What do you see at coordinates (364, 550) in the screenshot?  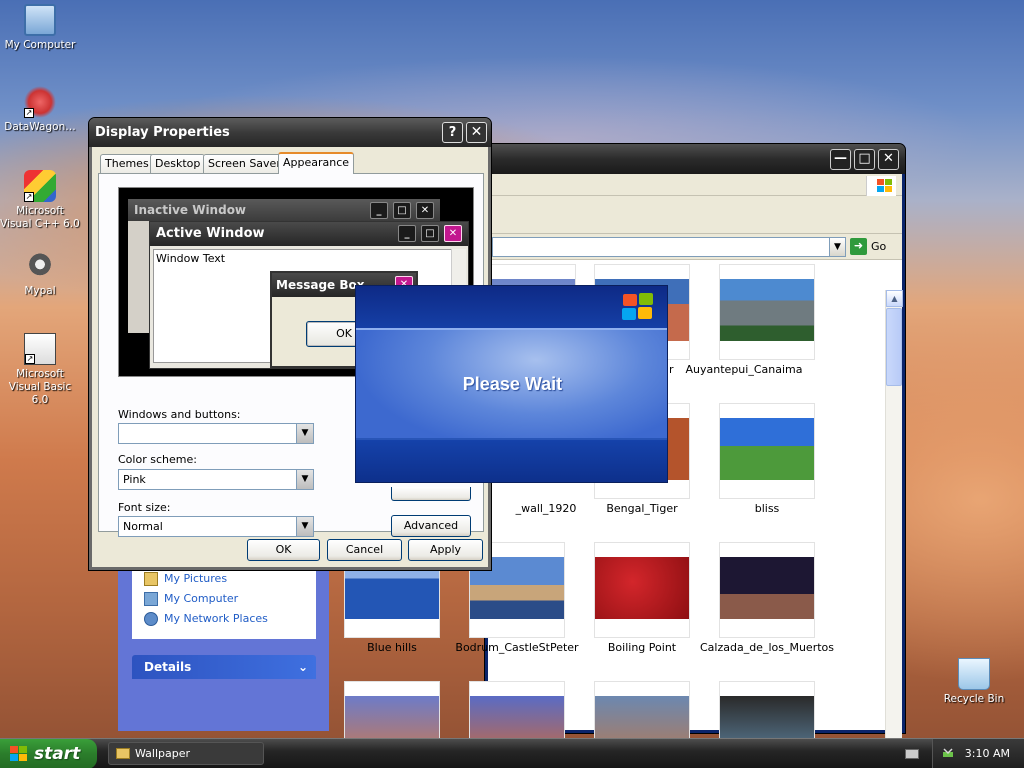 I see `cancel-button: Cancel` at bounding box center [364, 550].